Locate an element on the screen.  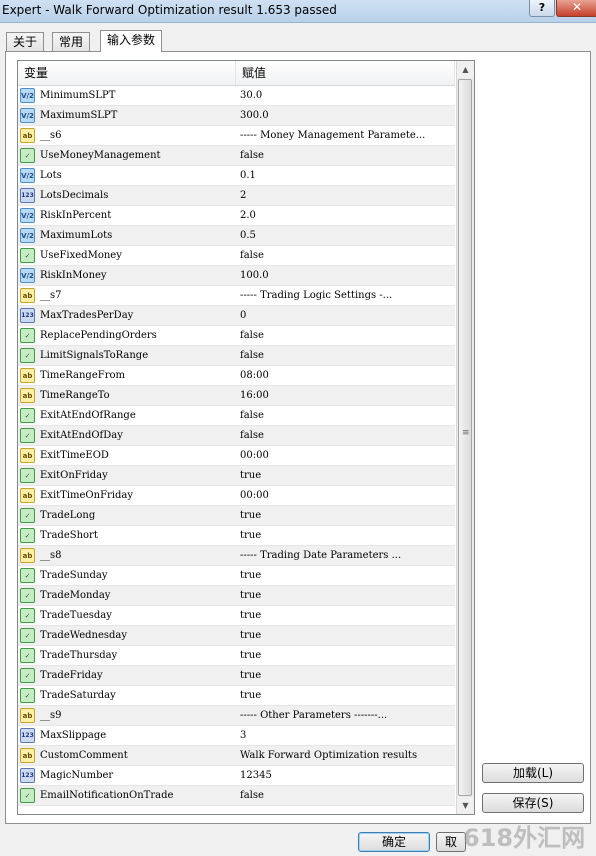
parameter-row: ab TimeRangeFrom 08:00 is located at coordinates (236, 376).